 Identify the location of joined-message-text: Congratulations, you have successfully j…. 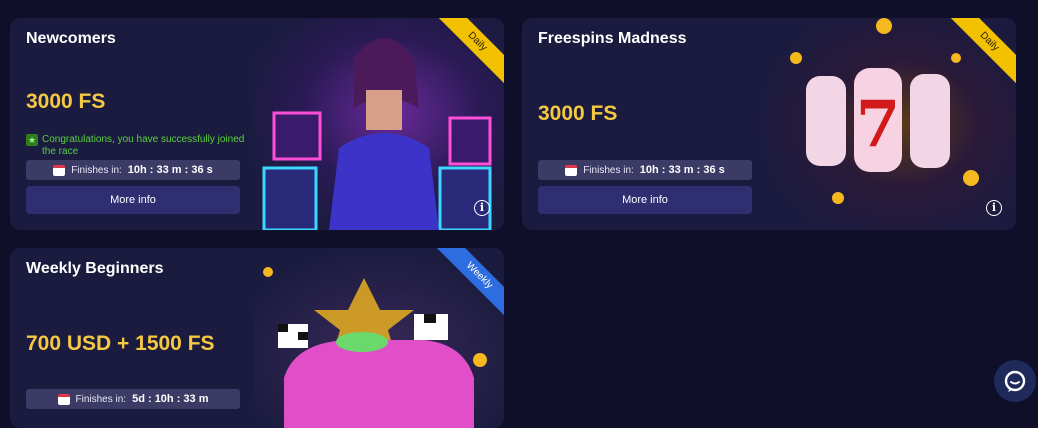
(143, 145).